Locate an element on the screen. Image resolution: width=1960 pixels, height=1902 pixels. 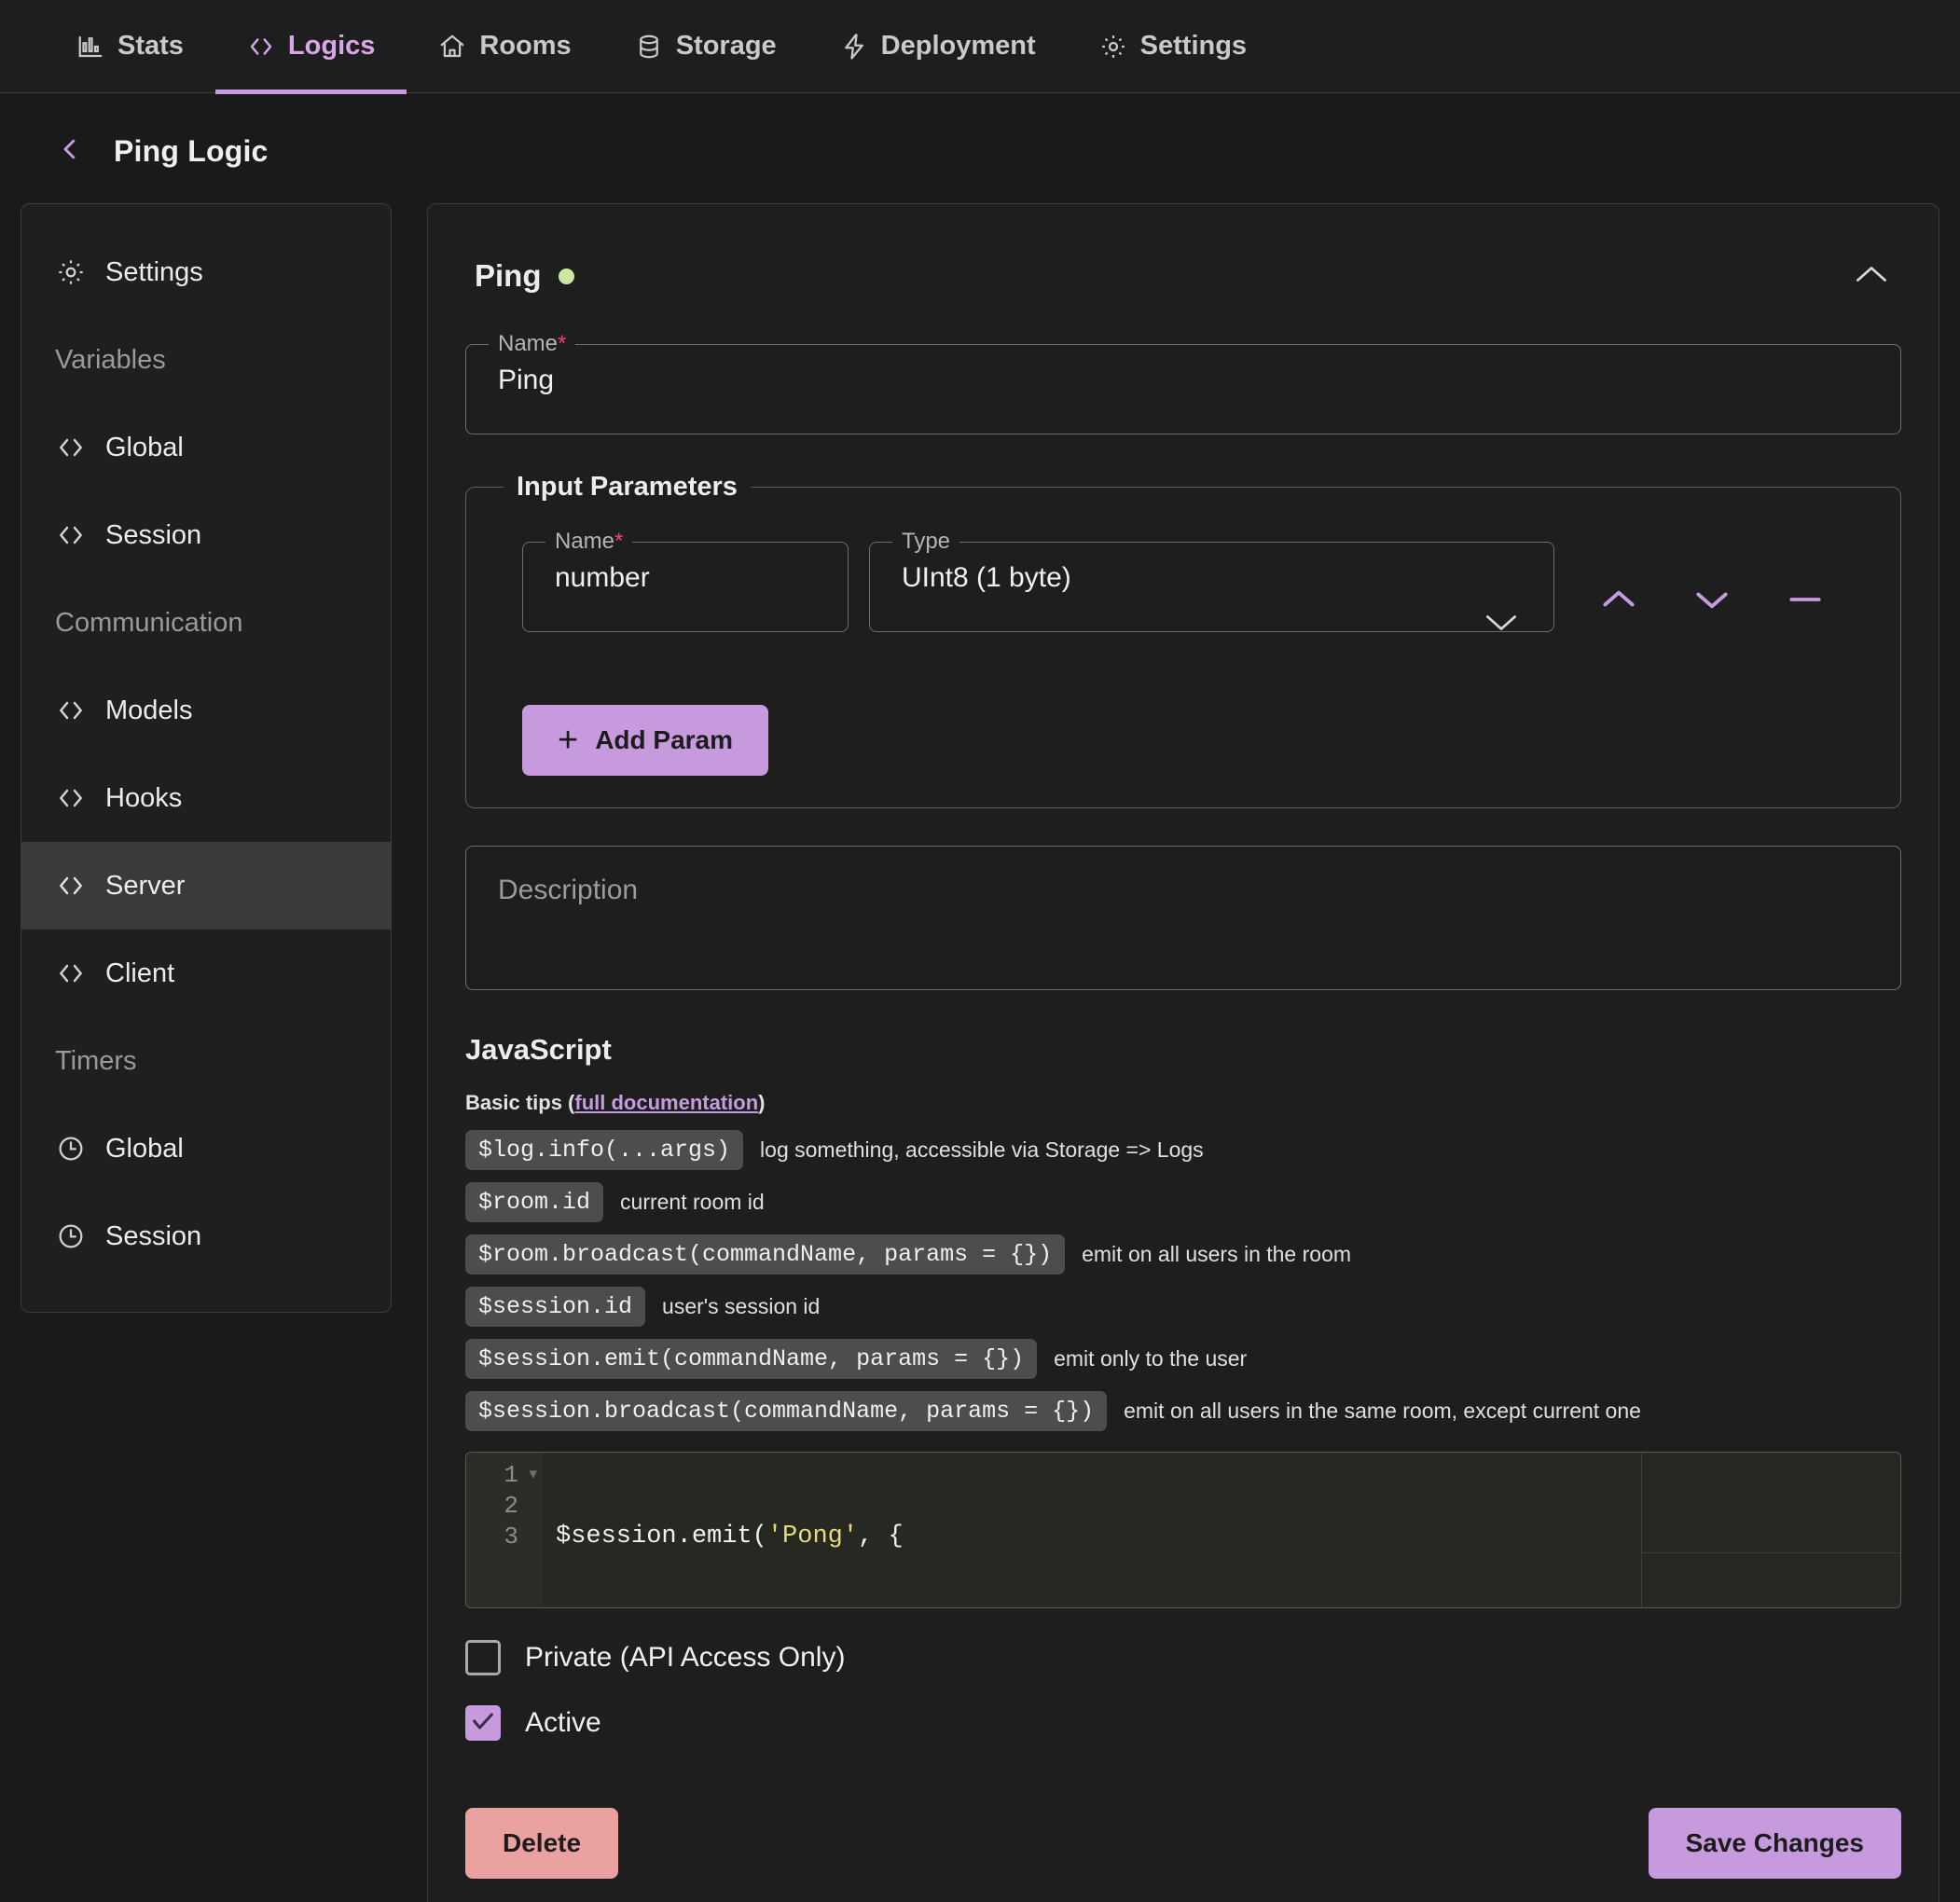
tip-code: $session.id is located at coordinates (555, 1307).